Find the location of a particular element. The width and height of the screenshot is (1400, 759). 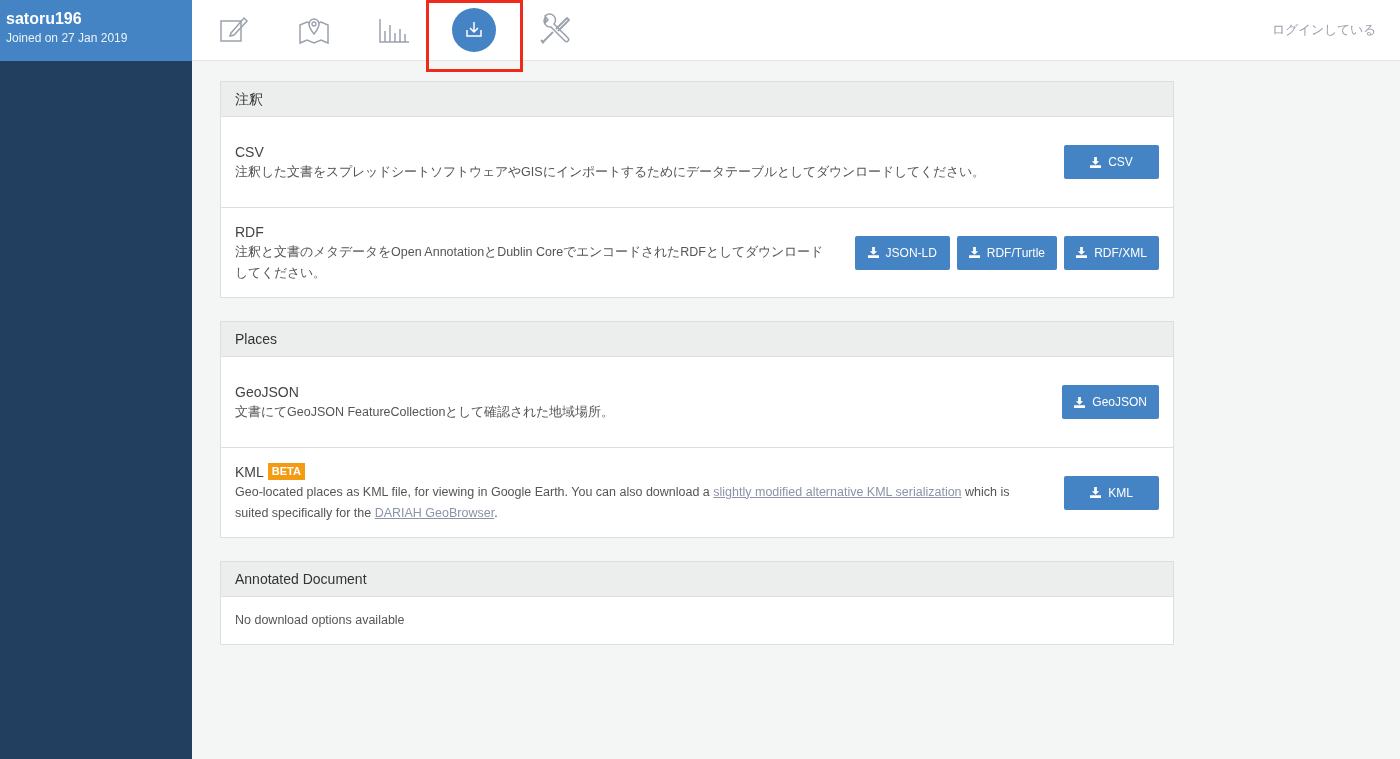

join-date: Joined on 27 Jan 2019 is located at coordinates (67, 38).